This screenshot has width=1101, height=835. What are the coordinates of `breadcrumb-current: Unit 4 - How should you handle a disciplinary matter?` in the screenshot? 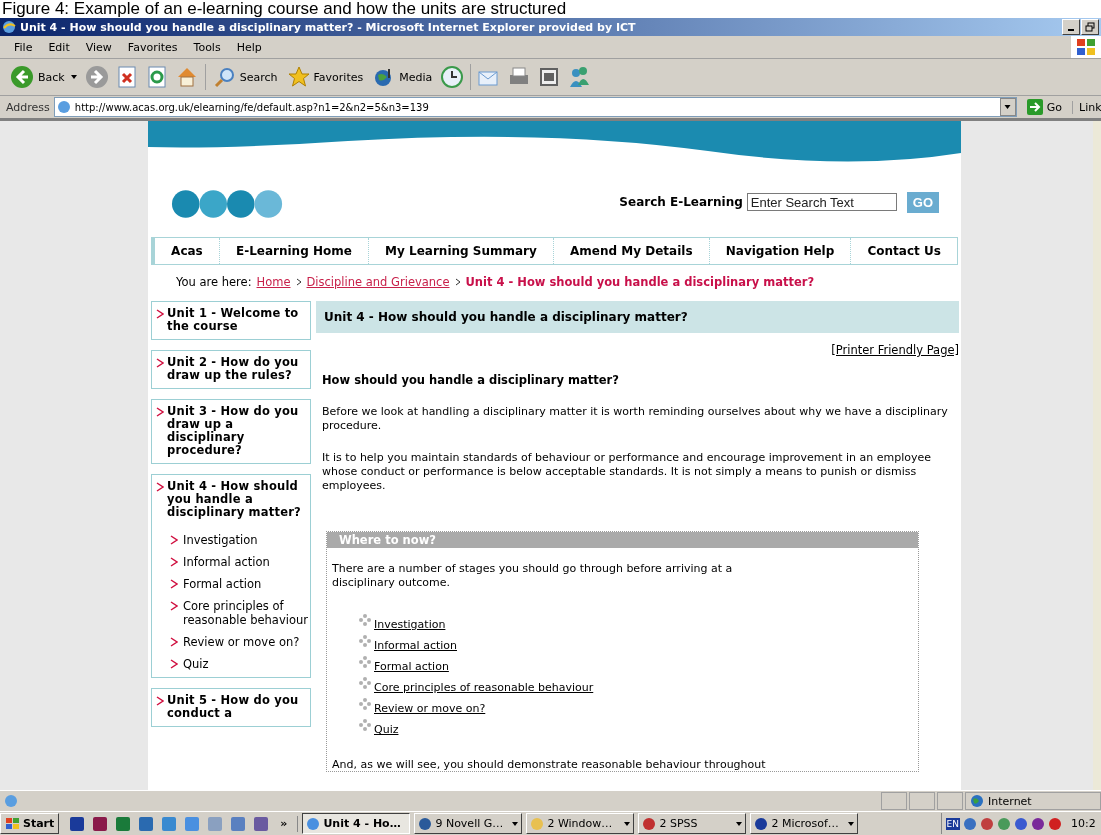 It's located at (640, 282).